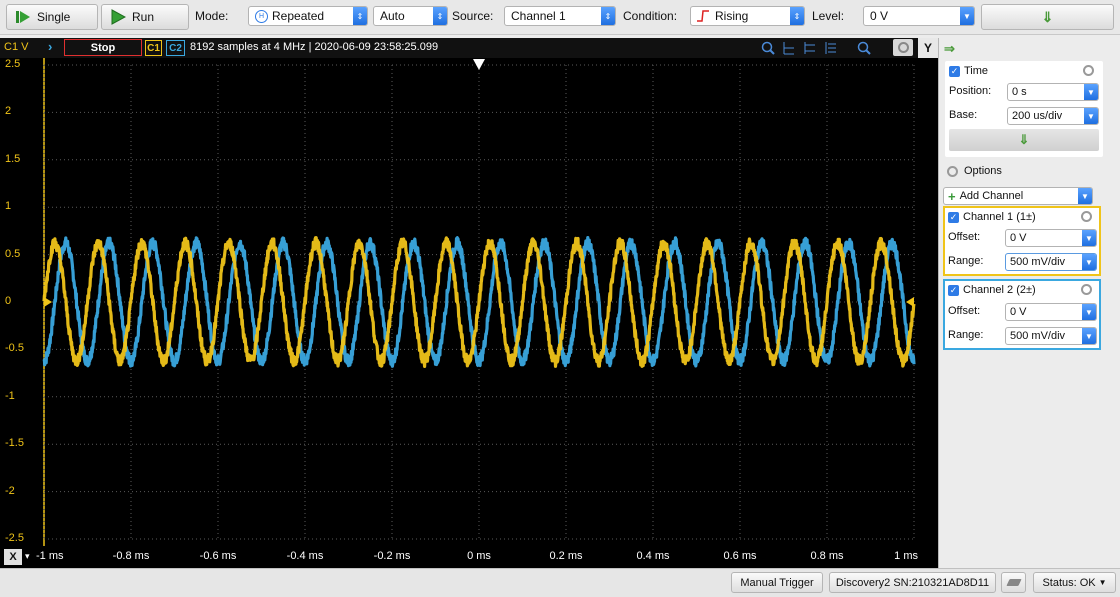 The height and width of the screenshot is (597, 1120). I want to click on level-input: 0 V ▼, so click(919, 16).